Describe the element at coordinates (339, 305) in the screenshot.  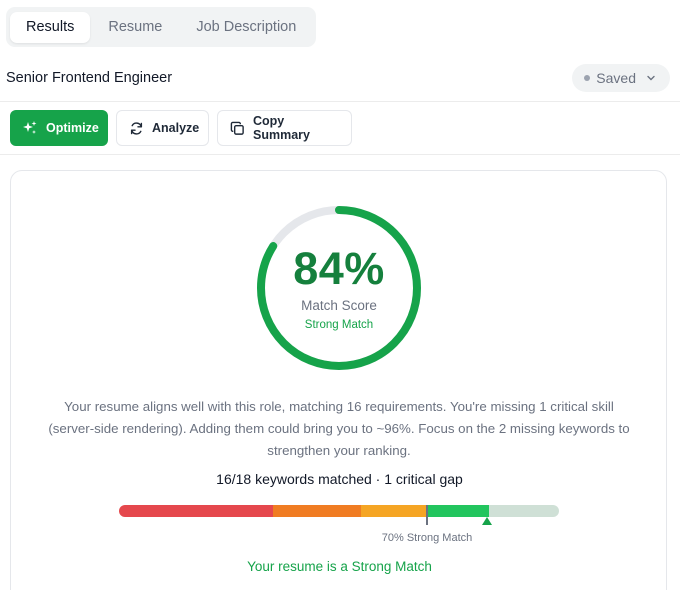
I see `match-score-label: Match Score` at that location.